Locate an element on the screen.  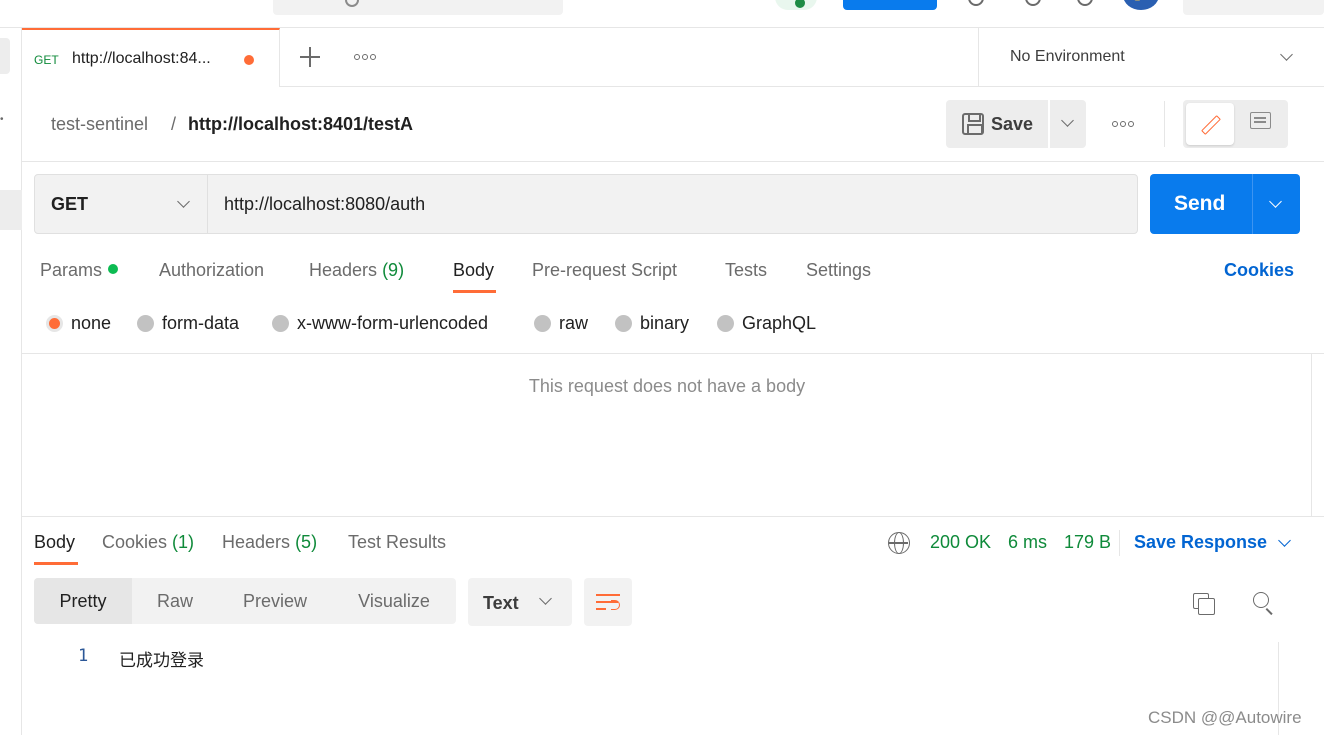
response-view-selector: Pretty Raw Preview Visualize is located at coordinates (245, 601).